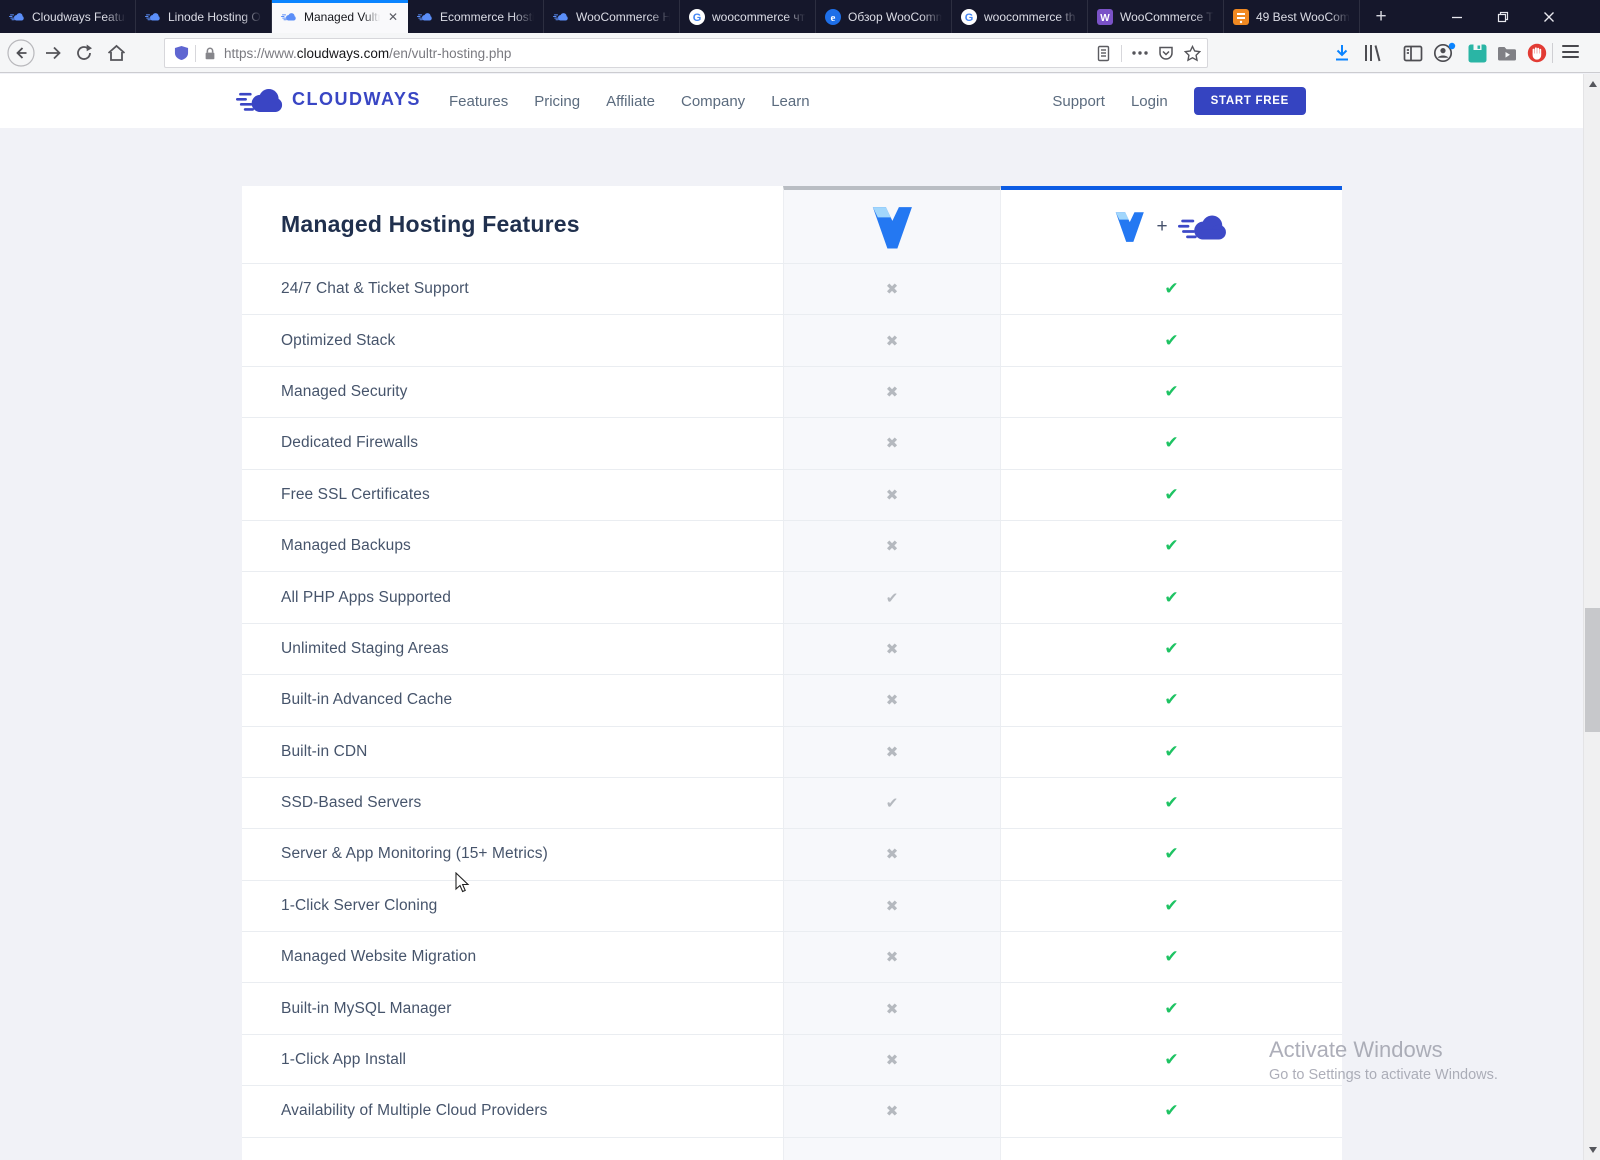 This screenshot has height=1160, width=1600. Describe the element at coordinates (1020, 16) in the screenshot. I see `browser-tab: G woocommerce th` at that location.